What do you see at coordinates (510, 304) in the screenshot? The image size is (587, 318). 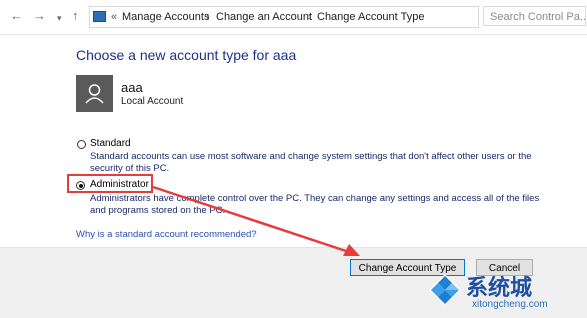 I see `watermark-url: xitongcheng.com` at bounding box center [510, 304].